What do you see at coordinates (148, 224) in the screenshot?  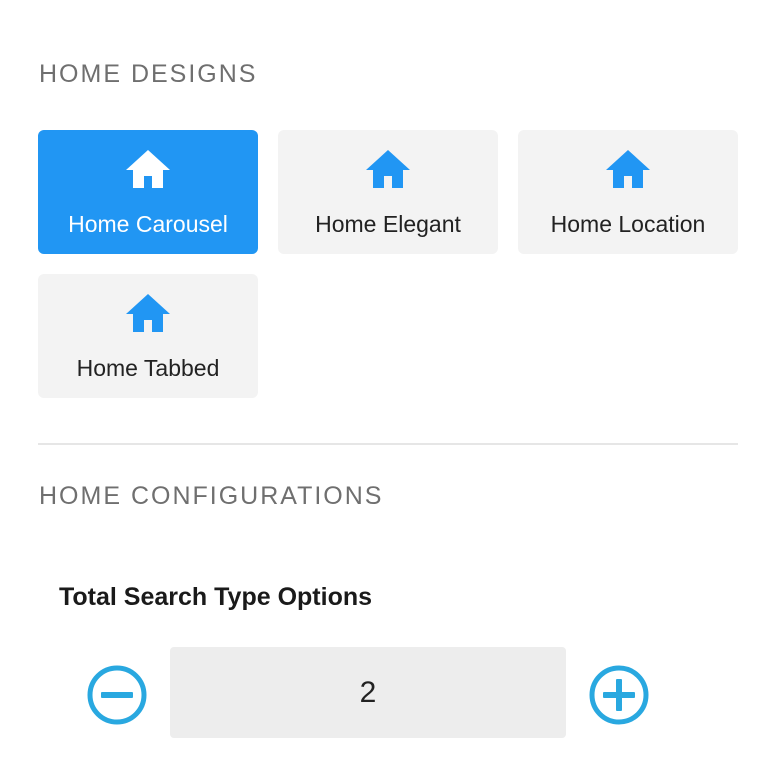 I see `tile-label: Home Carousel` at bounding box center [148, 224].